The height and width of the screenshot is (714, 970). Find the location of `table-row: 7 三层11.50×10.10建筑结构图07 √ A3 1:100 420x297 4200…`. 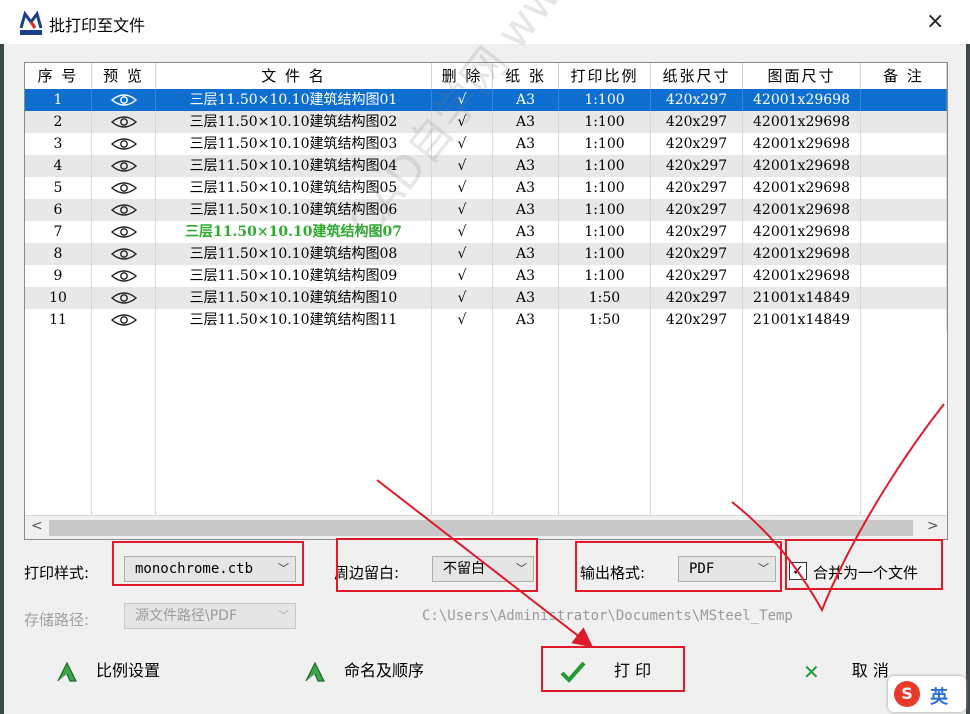

table-row: 7 三层11.50×10.10建筑结构图07 √ A3 1:100 420x297 4200… is located at coordinates (486, 232).